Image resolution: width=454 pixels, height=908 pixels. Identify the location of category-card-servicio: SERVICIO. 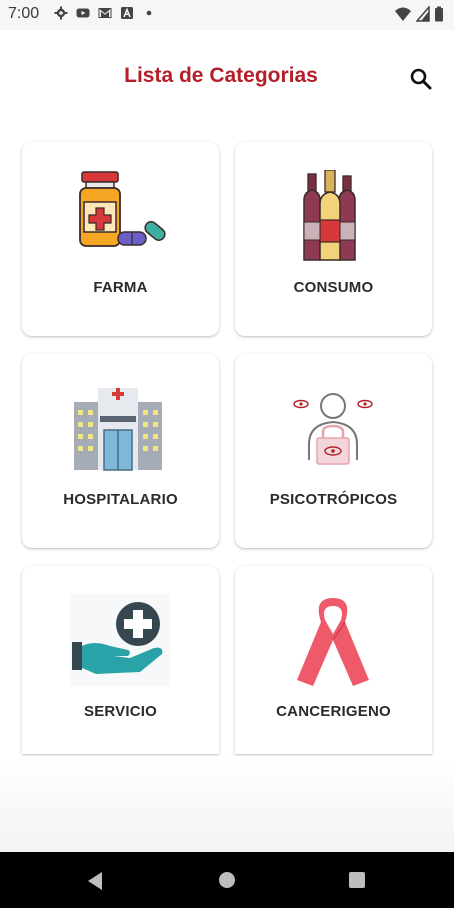
(120, 660).